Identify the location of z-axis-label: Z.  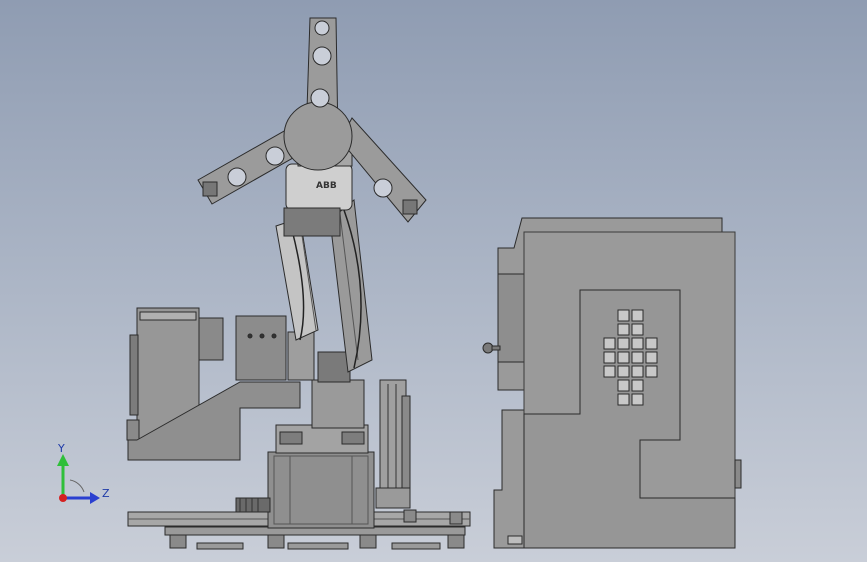
(106, 493).